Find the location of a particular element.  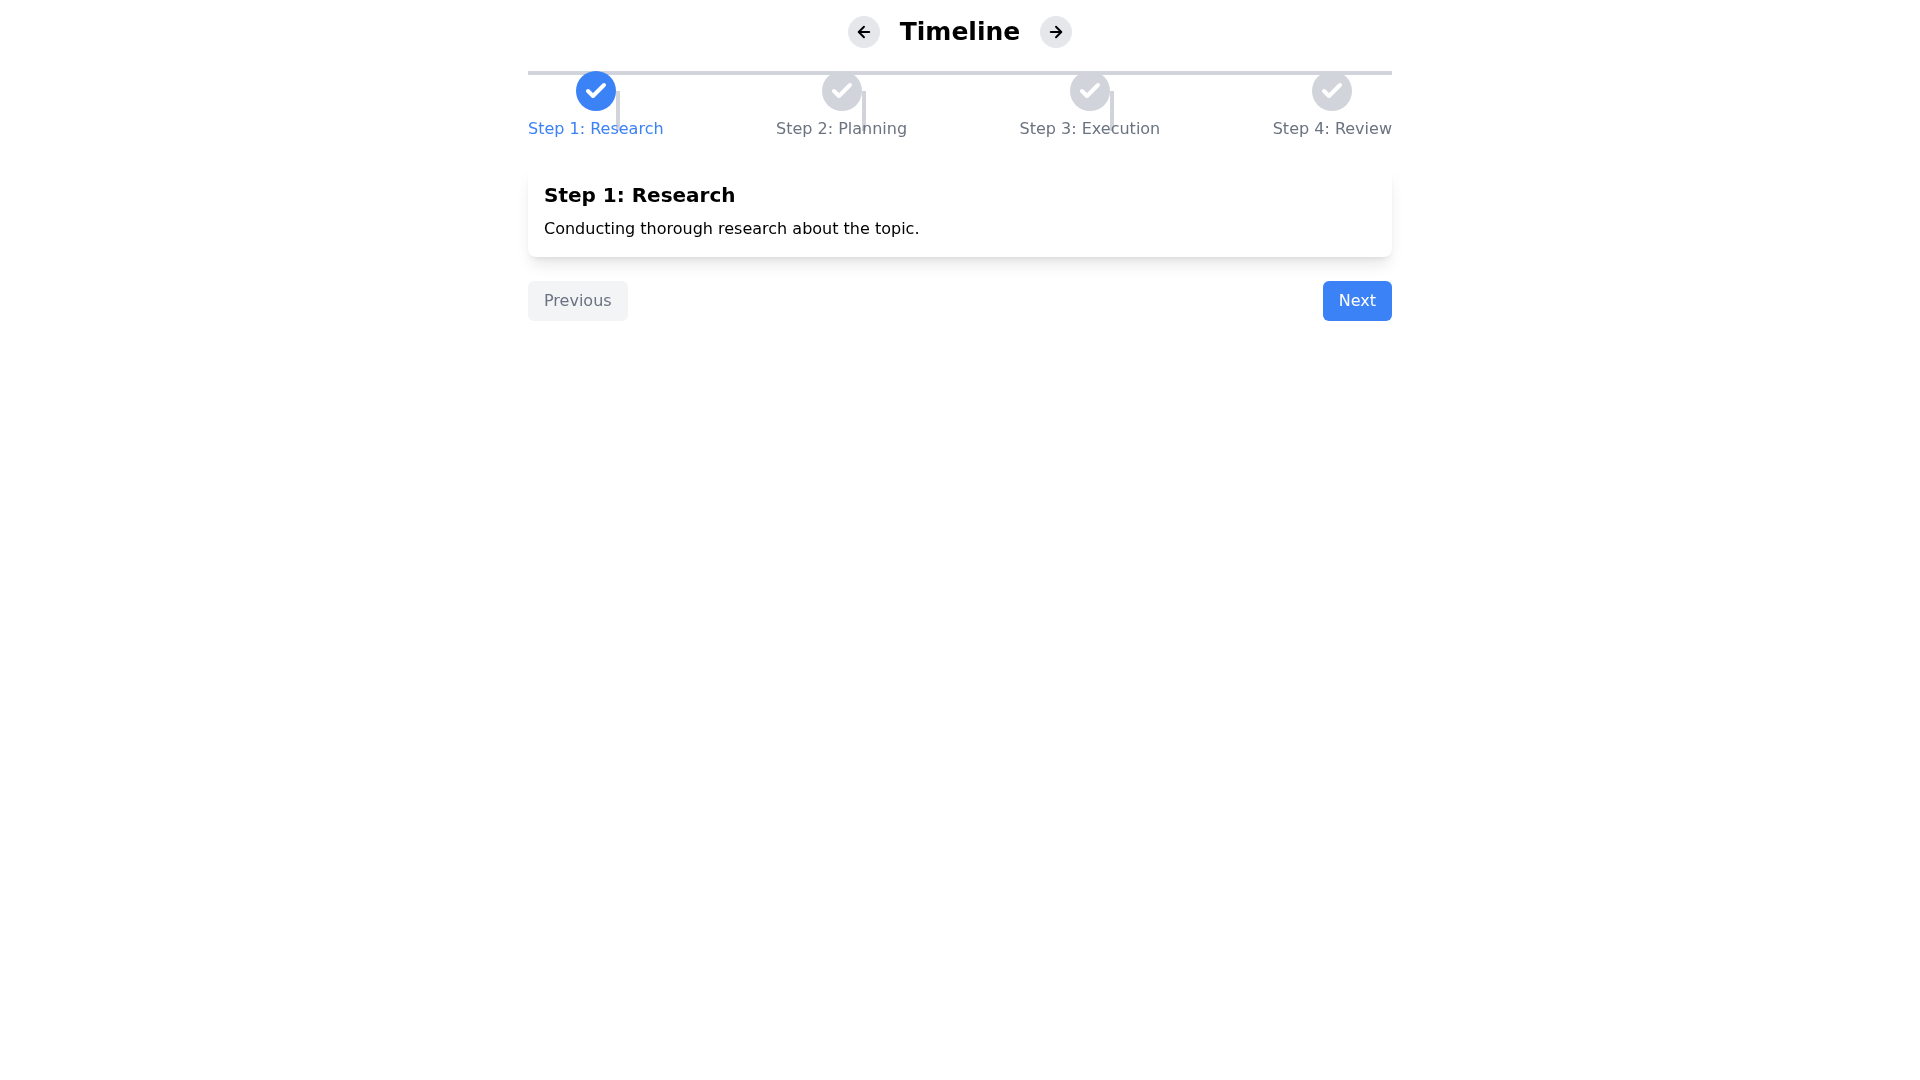

forward-button is located at coordinates (1056, 32).